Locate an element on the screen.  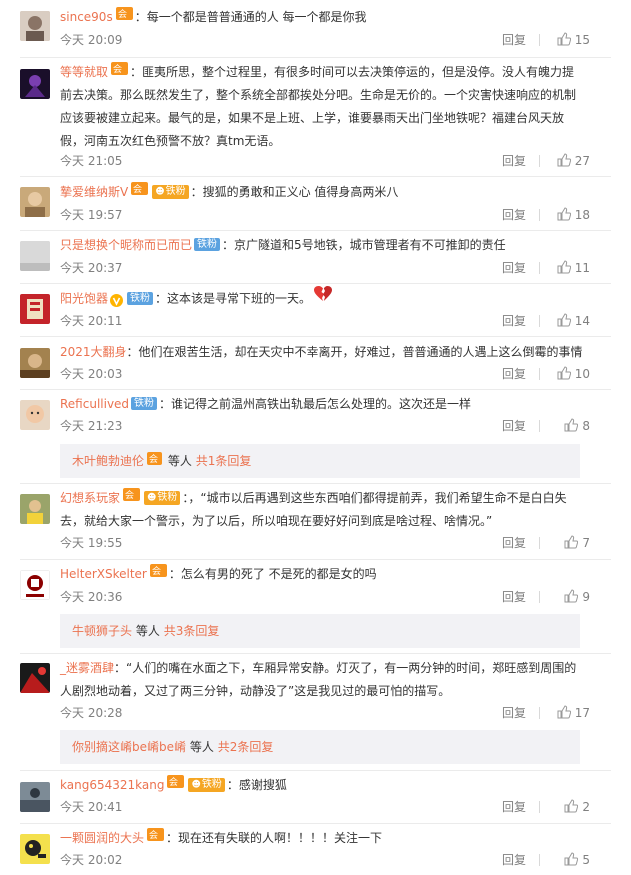
username: 等等就取 is located at coordinates (84, 72).